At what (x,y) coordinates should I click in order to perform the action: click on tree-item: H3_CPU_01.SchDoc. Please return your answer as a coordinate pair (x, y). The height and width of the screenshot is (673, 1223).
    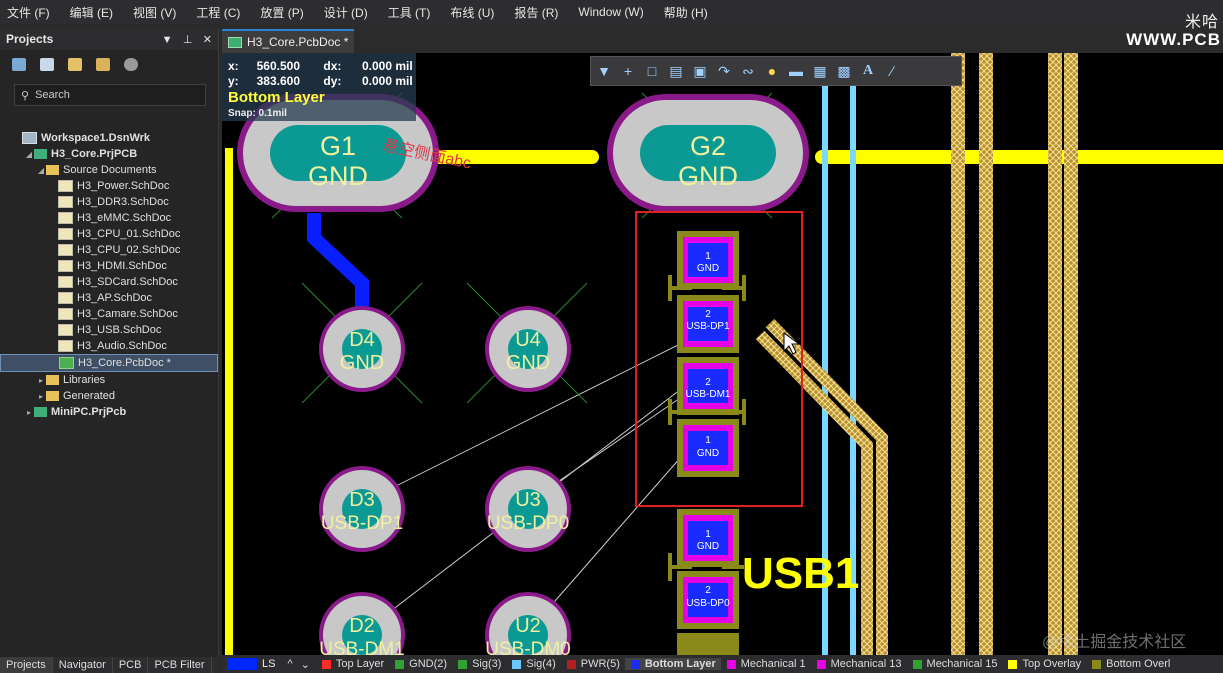
    Looking at the image, I should click on (109, 234).